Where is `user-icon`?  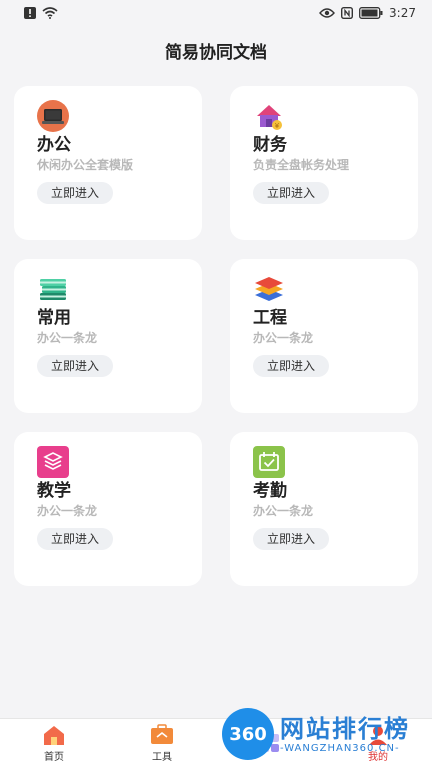
user-icon is located at coordinates (378, 735).